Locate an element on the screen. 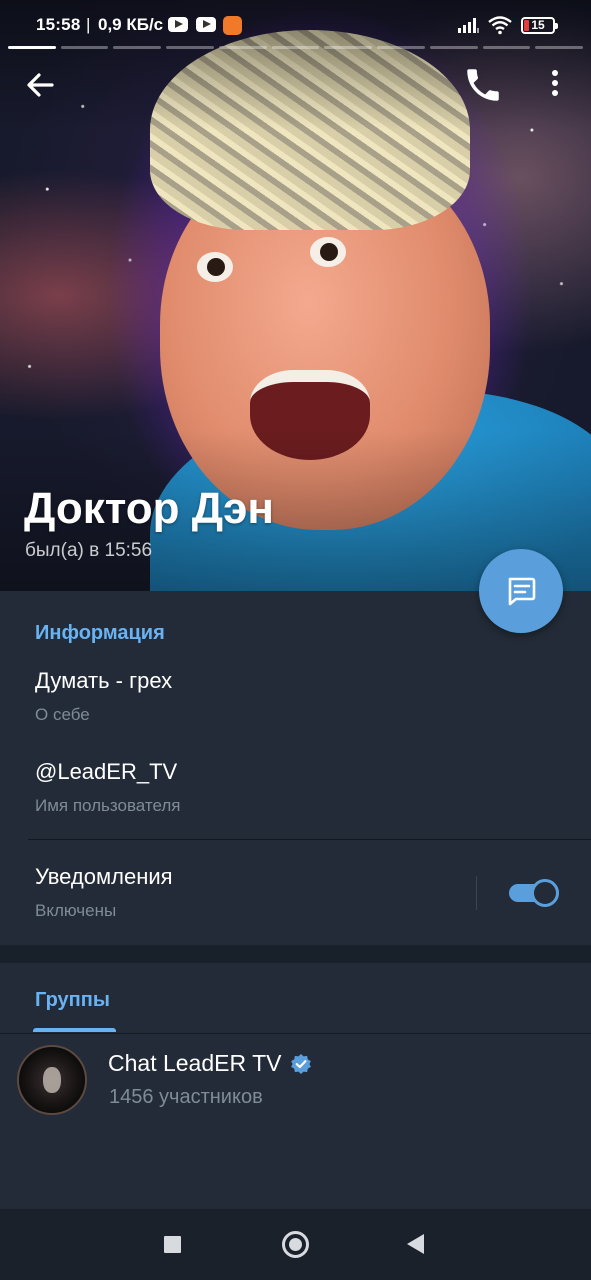 The width and height of the screenshot is (591, 1280). notifications-toggle is located at coordinates (533, 893).